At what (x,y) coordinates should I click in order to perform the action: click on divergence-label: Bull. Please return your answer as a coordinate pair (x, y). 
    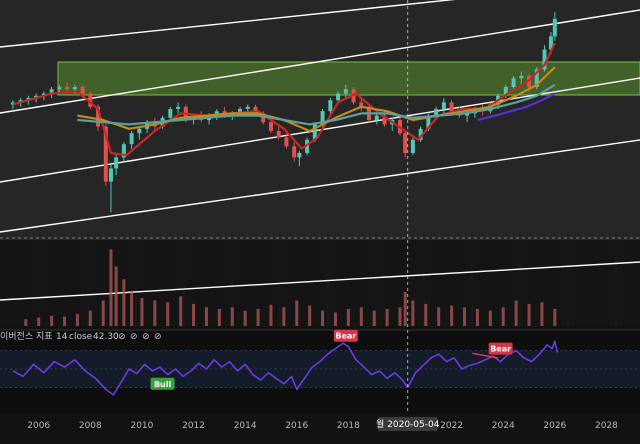
    Looking at the image, I should click on (162, 383).